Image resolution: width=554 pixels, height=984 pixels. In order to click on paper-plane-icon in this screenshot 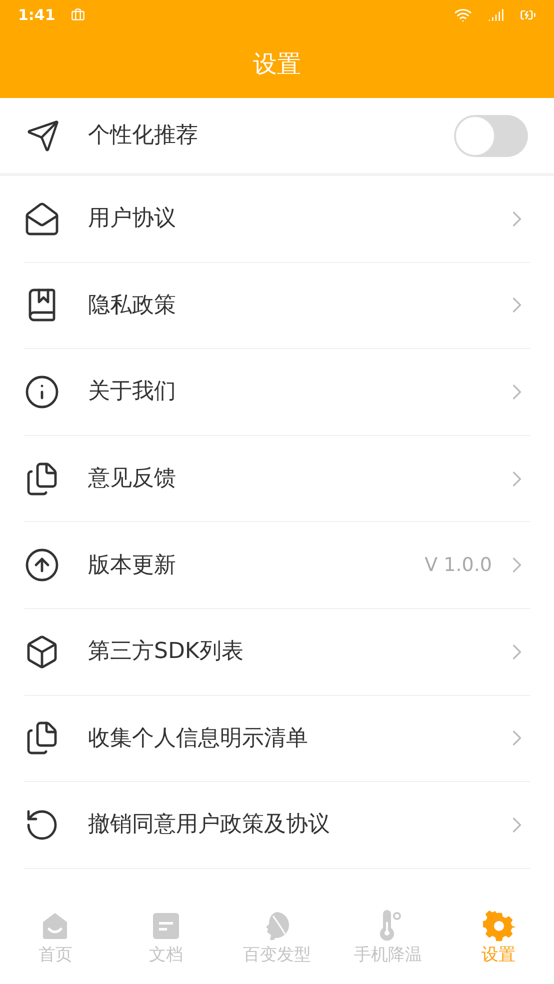, I will do `click(43, 135)`.